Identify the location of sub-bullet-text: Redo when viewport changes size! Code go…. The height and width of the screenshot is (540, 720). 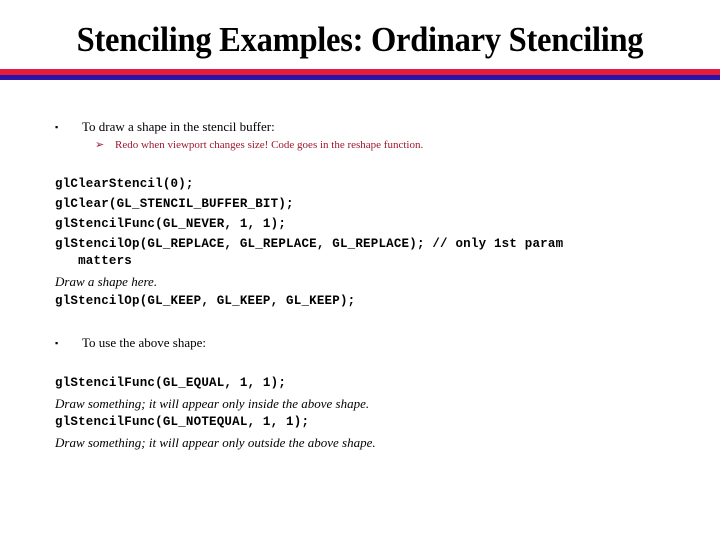
(269, 145).